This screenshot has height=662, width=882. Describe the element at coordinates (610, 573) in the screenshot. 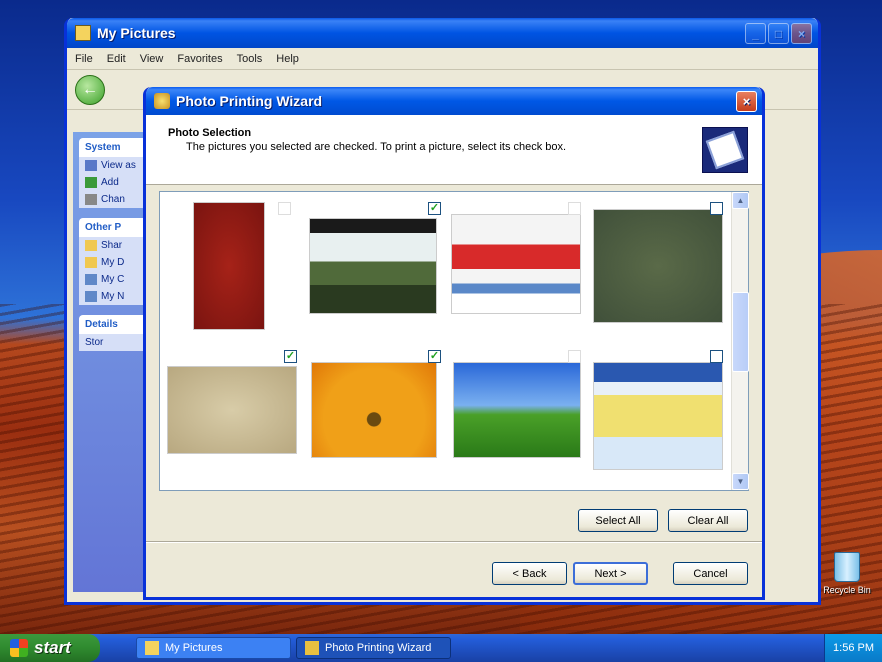

I see `next-button: Next >` at that location.